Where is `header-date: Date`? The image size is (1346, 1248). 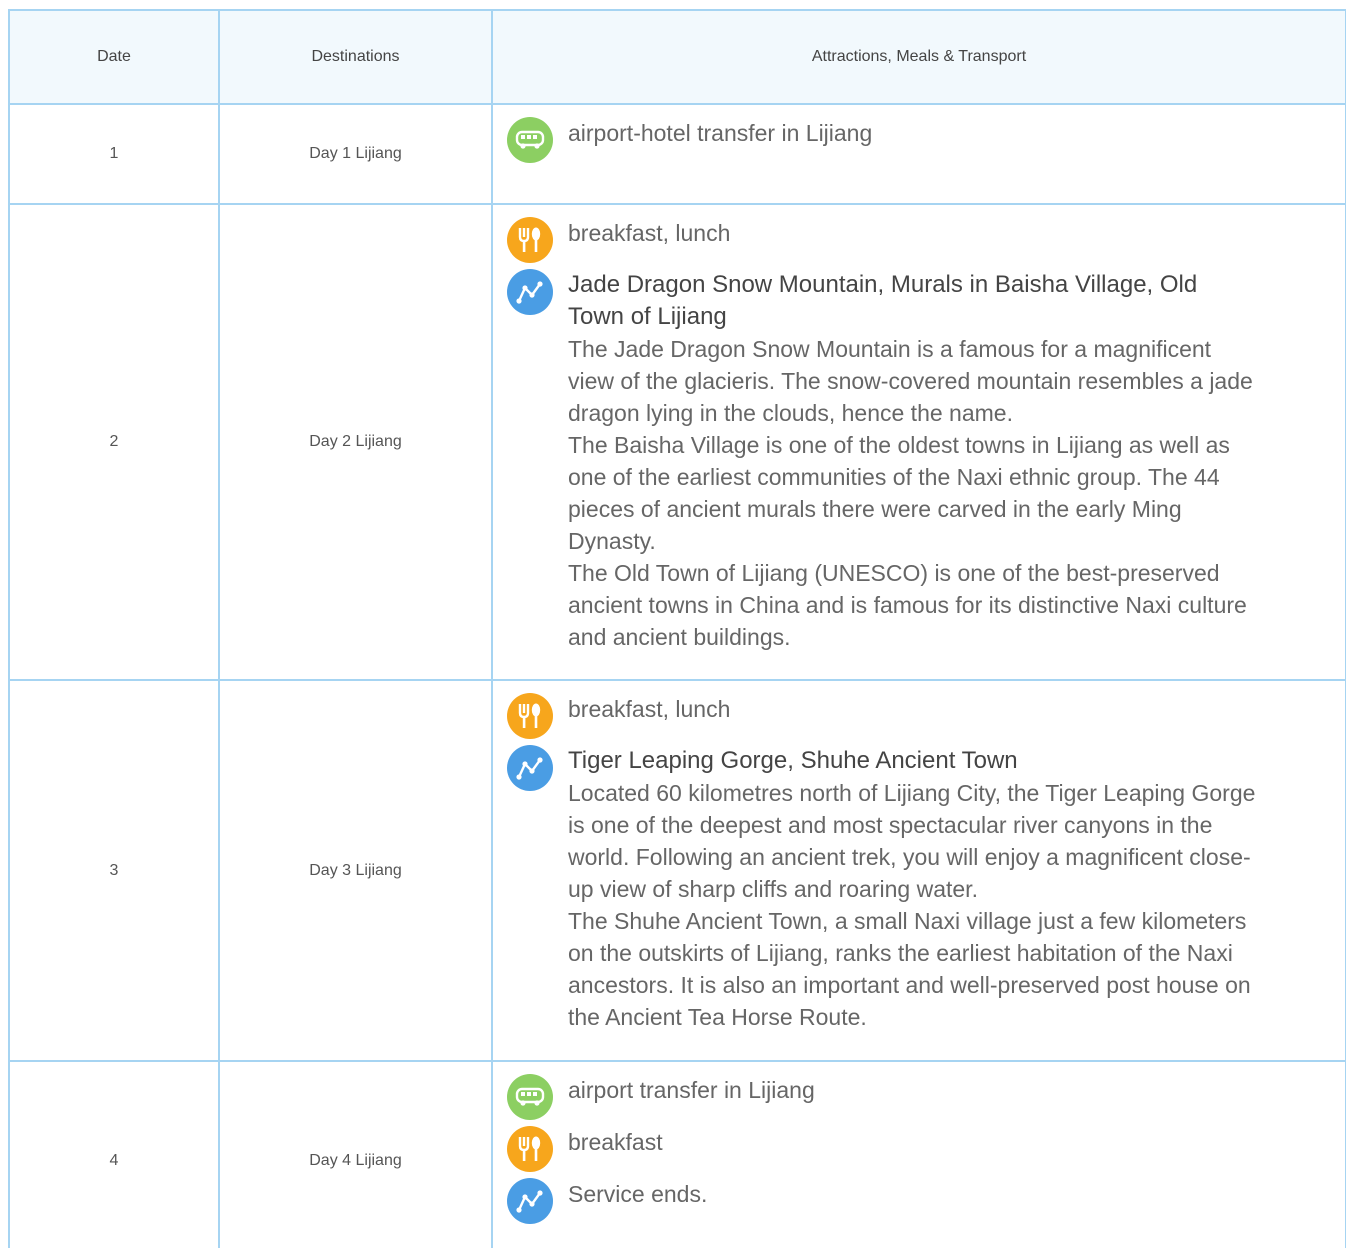 header-date: Date is located at coordinates (114, 57).